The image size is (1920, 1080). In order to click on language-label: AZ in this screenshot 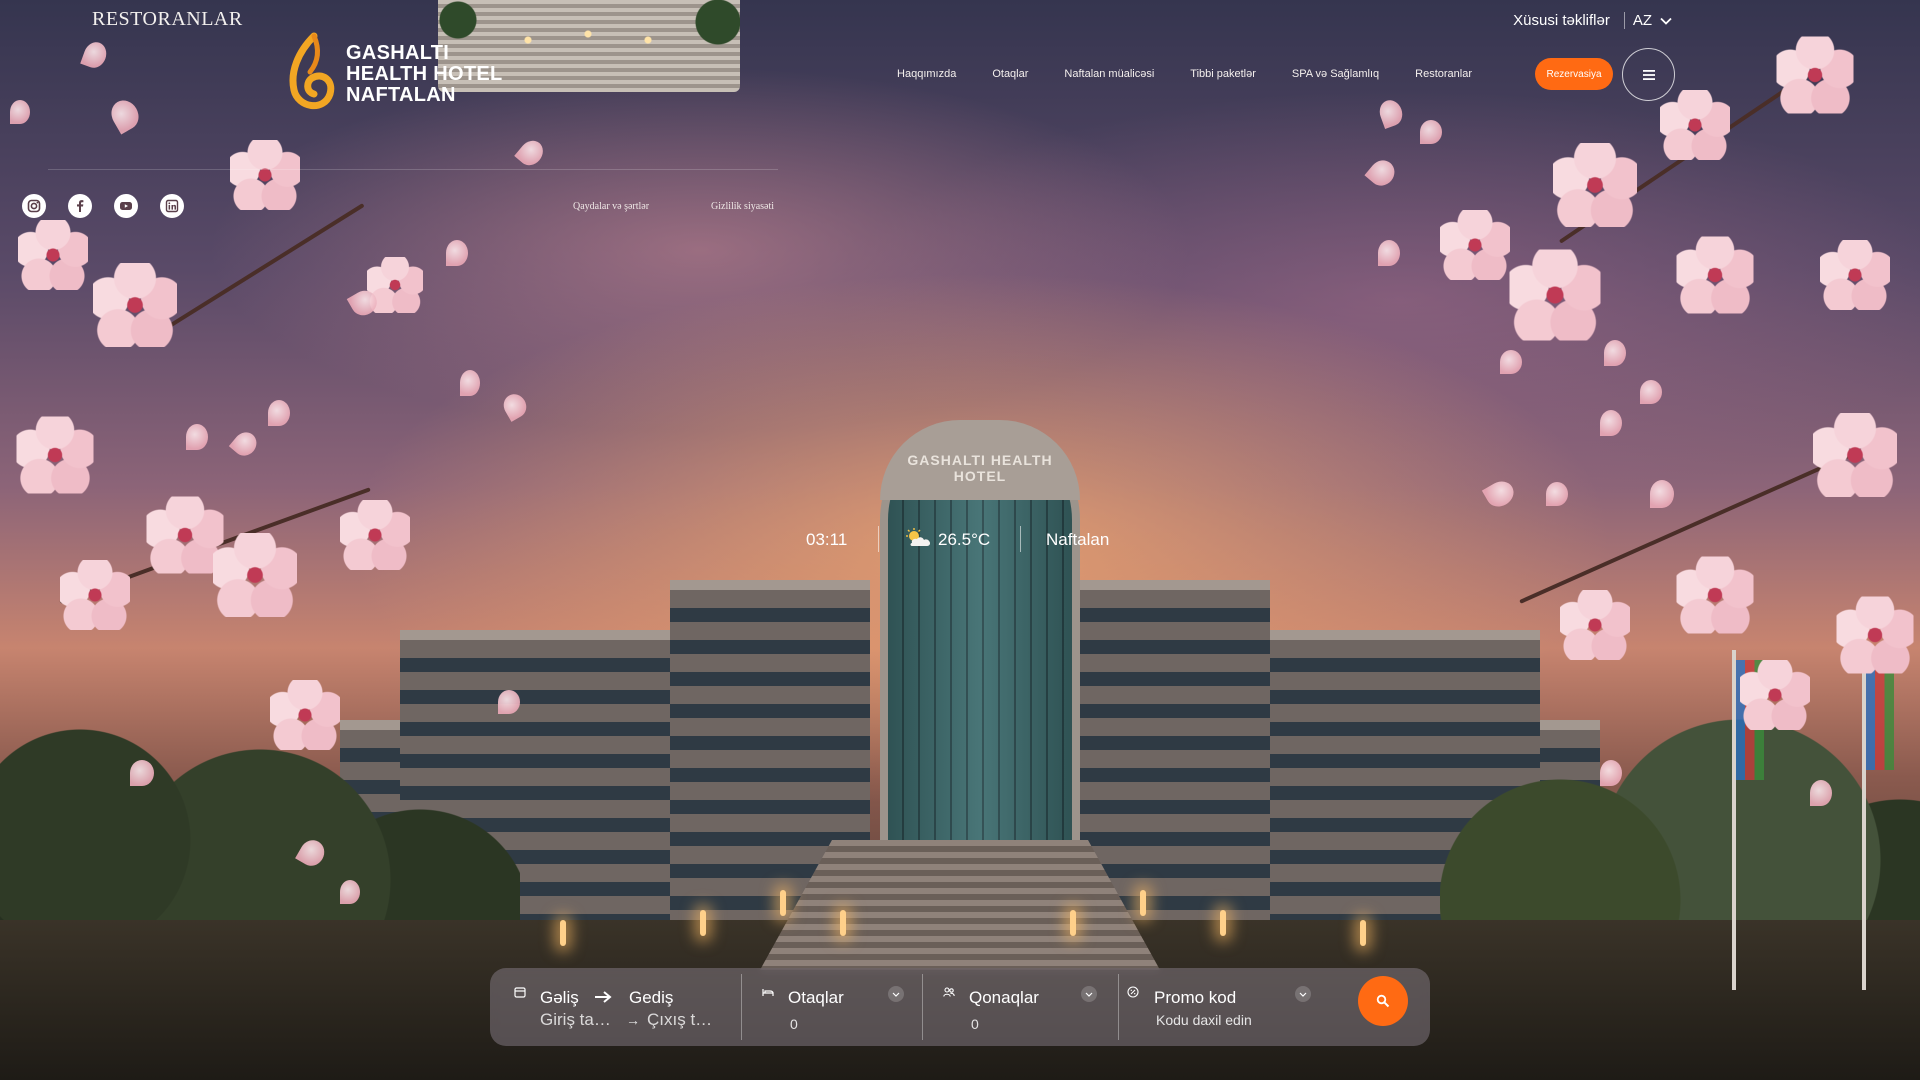, I will do `click(1642, 20)`.